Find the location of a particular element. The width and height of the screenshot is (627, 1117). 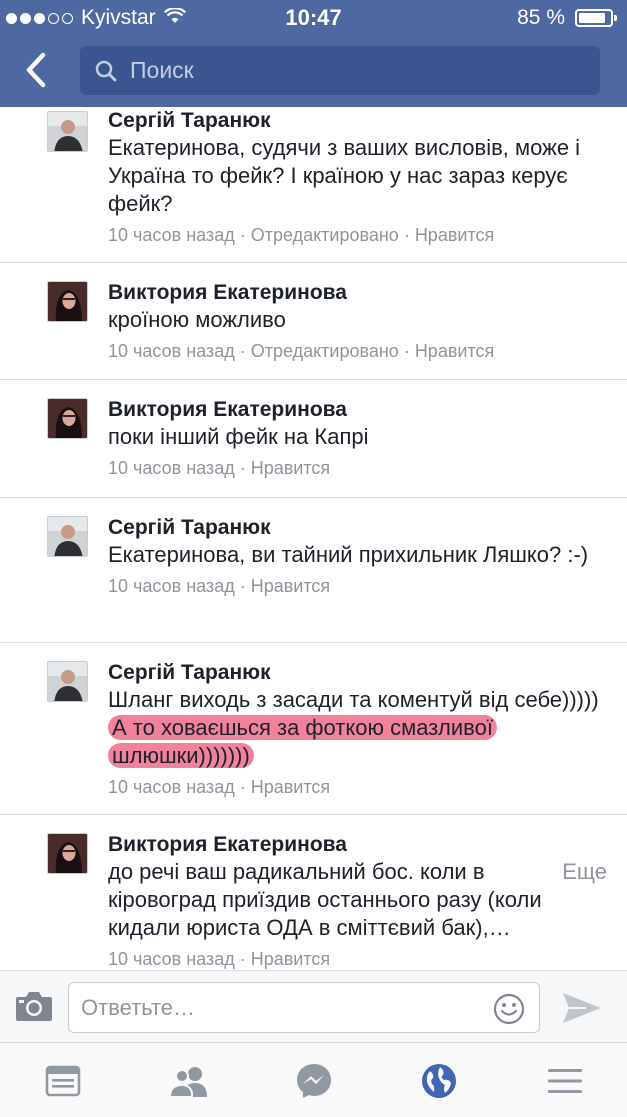

tab-messenger is located at coordinates (314, 1081).